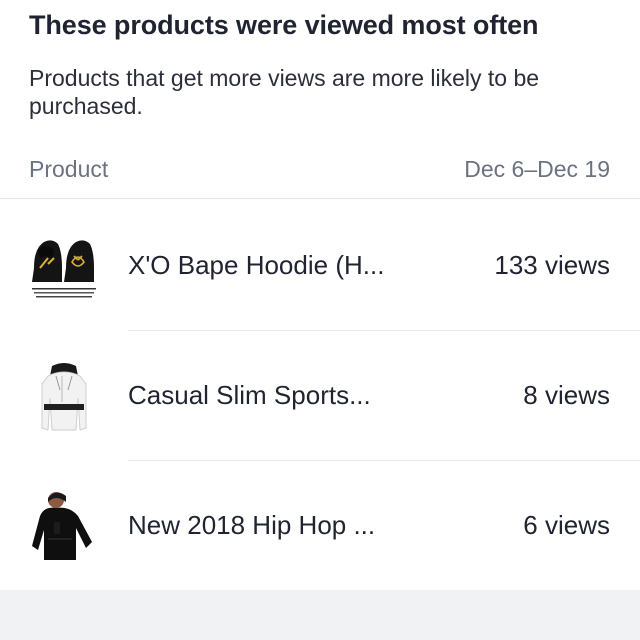  Describe the element at coordinates (64, 269) in the screenshot. I see `black-hoodie-pair-image` at that location.